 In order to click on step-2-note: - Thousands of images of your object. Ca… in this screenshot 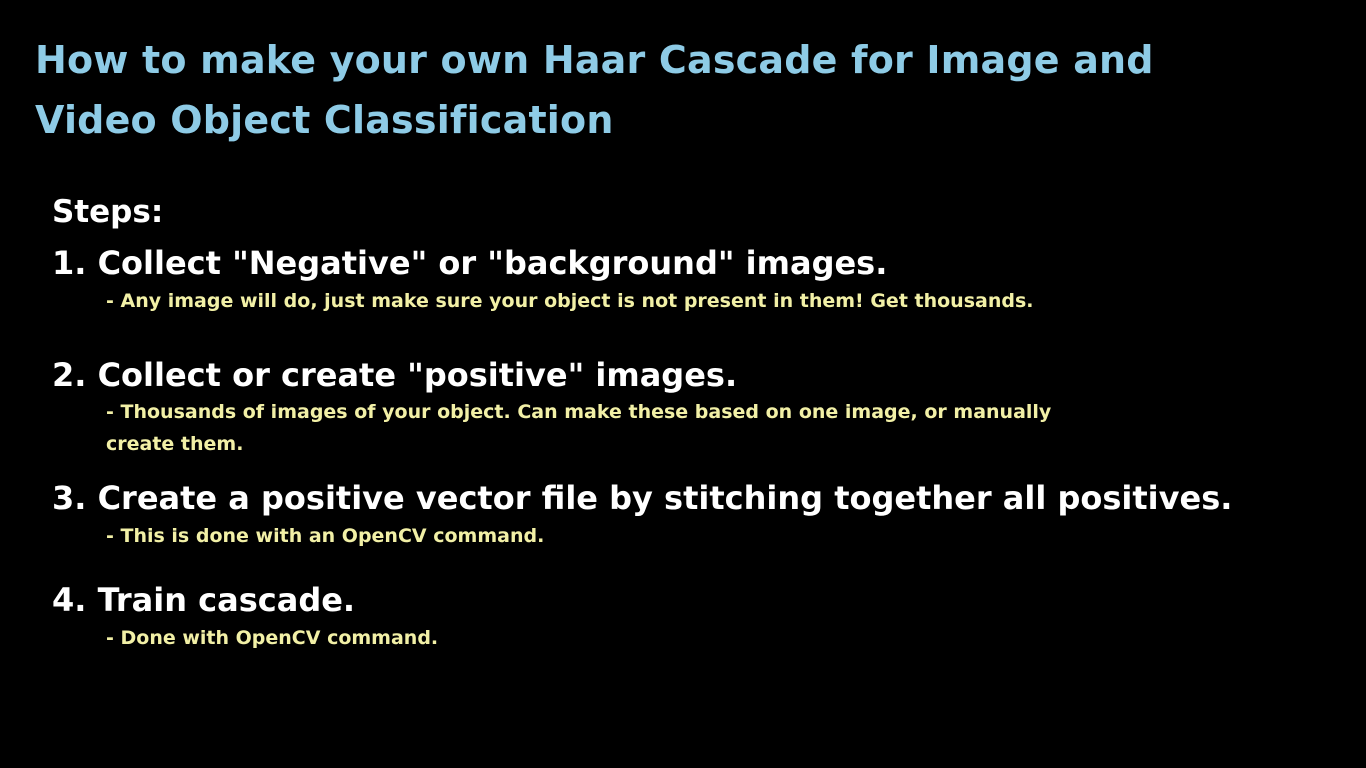, I will do `click(578, 428)`.